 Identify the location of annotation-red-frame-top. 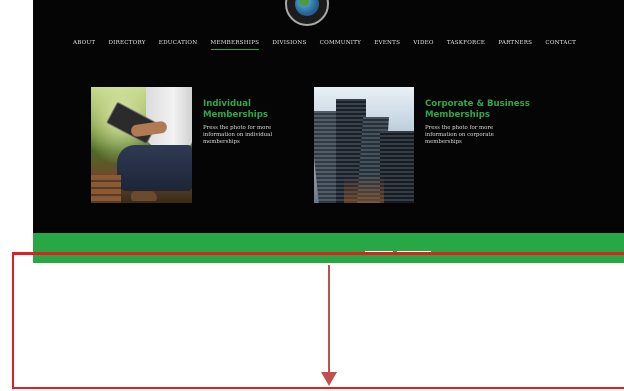
(318, 253).